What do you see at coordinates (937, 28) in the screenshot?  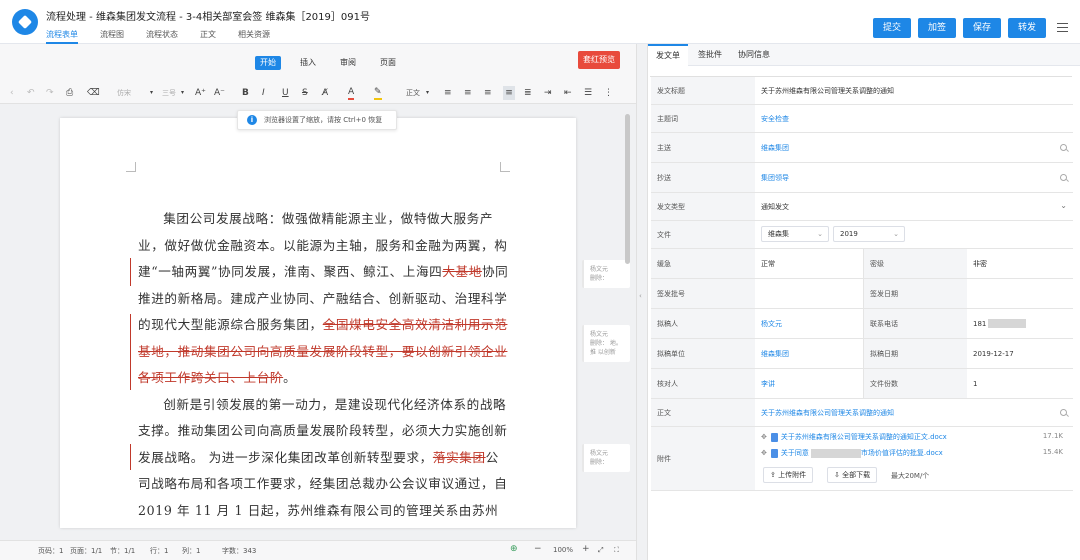 I see `add-signer-button: 加签` at bounding box center [937, 28].